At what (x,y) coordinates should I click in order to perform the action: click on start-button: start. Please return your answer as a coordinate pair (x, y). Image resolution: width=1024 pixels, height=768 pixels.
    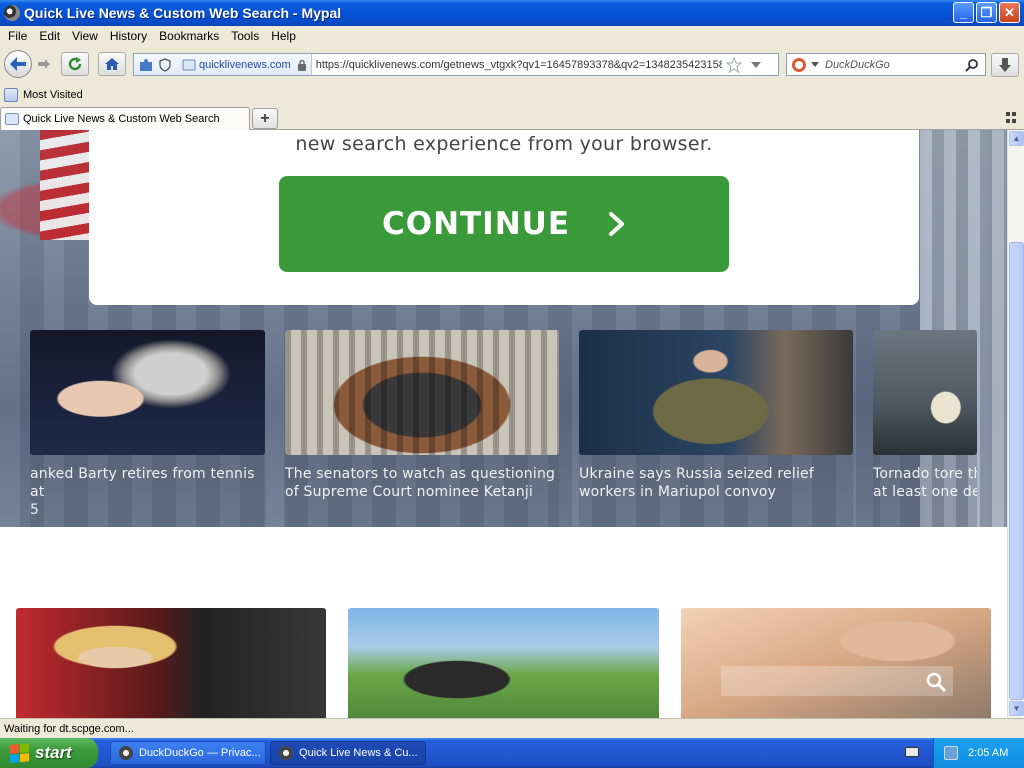
    Looking at the image, I should click on (49, 753).